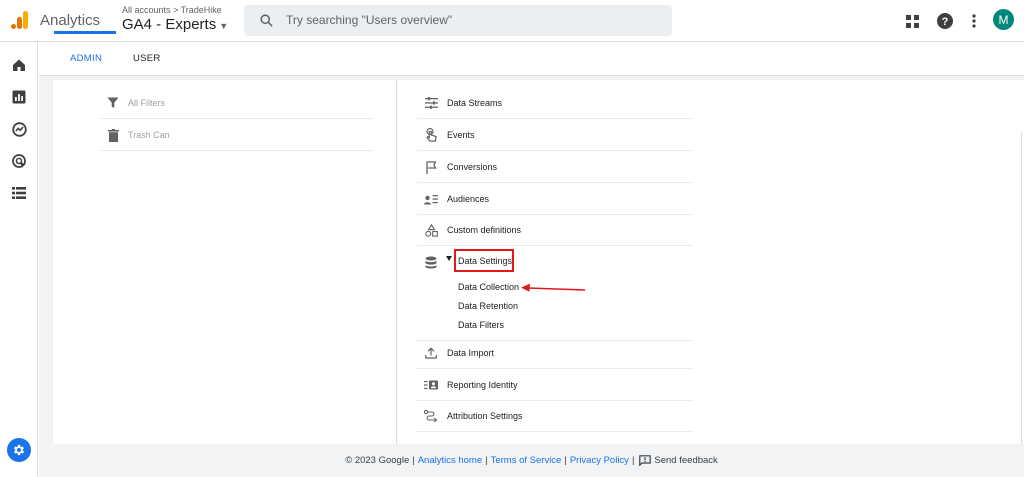  I want to click on attribution-icon, so click(431, 416).